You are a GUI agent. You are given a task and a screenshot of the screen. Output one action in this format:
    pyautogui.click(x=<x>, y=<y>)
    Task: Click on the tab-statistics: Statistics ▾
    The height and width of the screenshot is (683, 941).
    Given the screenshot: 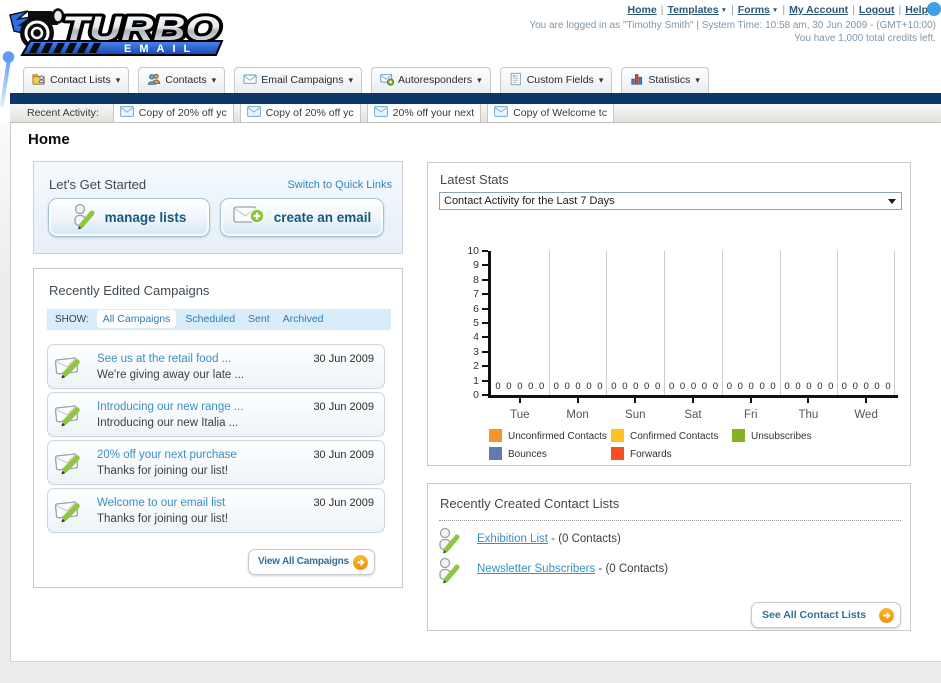 What is the action you would take?
    pyautogui.click(x=665, y=80)
    